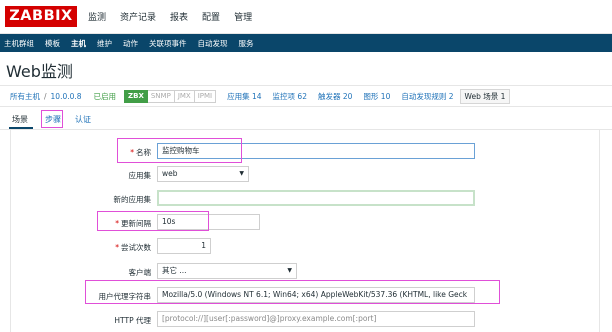  I want to click on items-link: 监控项 62, so click(290, 96).